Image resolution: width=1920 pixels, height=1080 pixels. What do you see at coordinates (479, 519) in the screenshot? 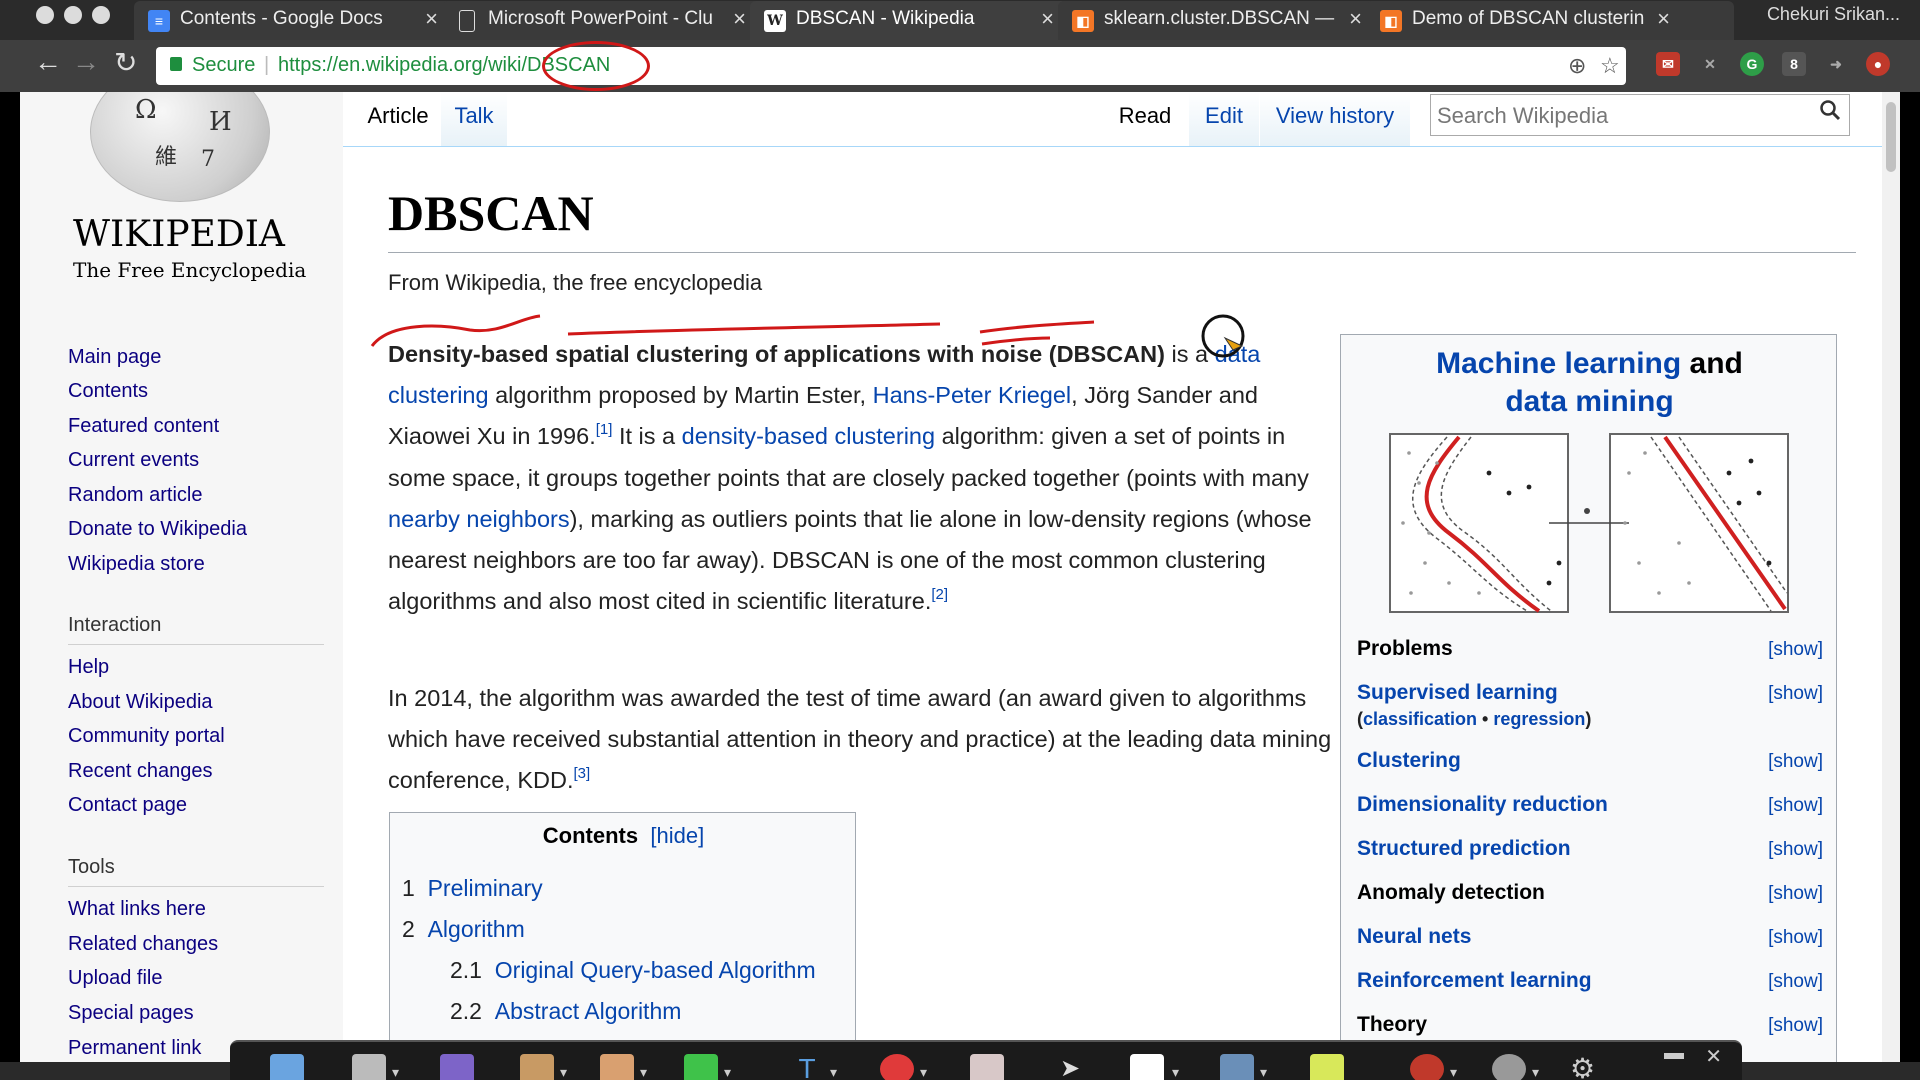
I see `link-nearby-neighbors: nearby neighbors` at bounding box center [479, 519].